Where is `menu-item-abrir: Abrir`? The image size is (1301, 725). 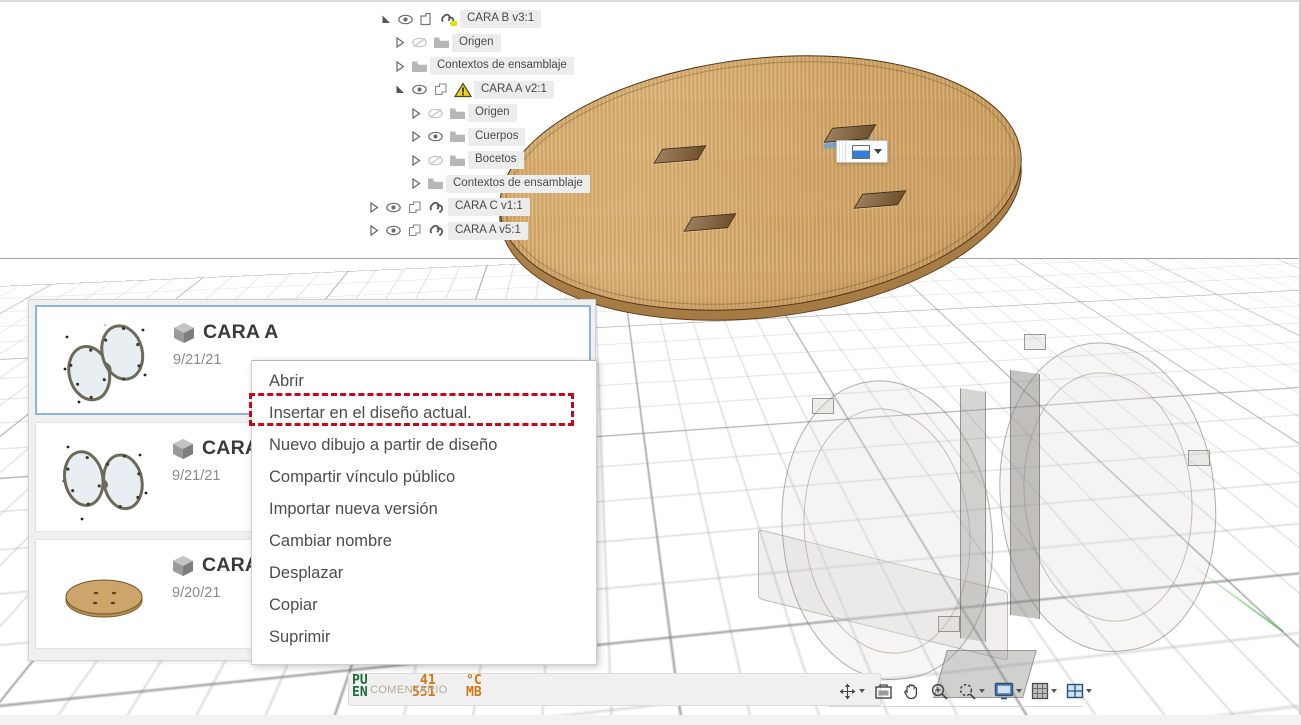 menu-item-abrir: Abrir is located at coordinates (424, 381).